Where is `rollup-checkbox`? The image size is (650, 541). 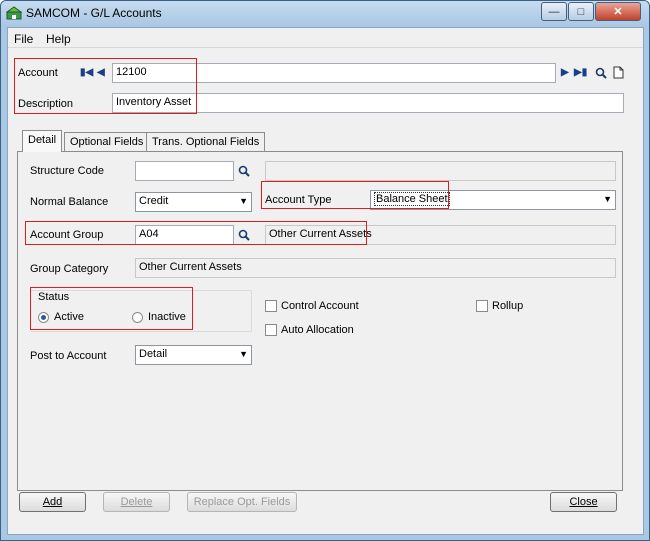
rollup-checkbox is located at coordinates (482, 306).